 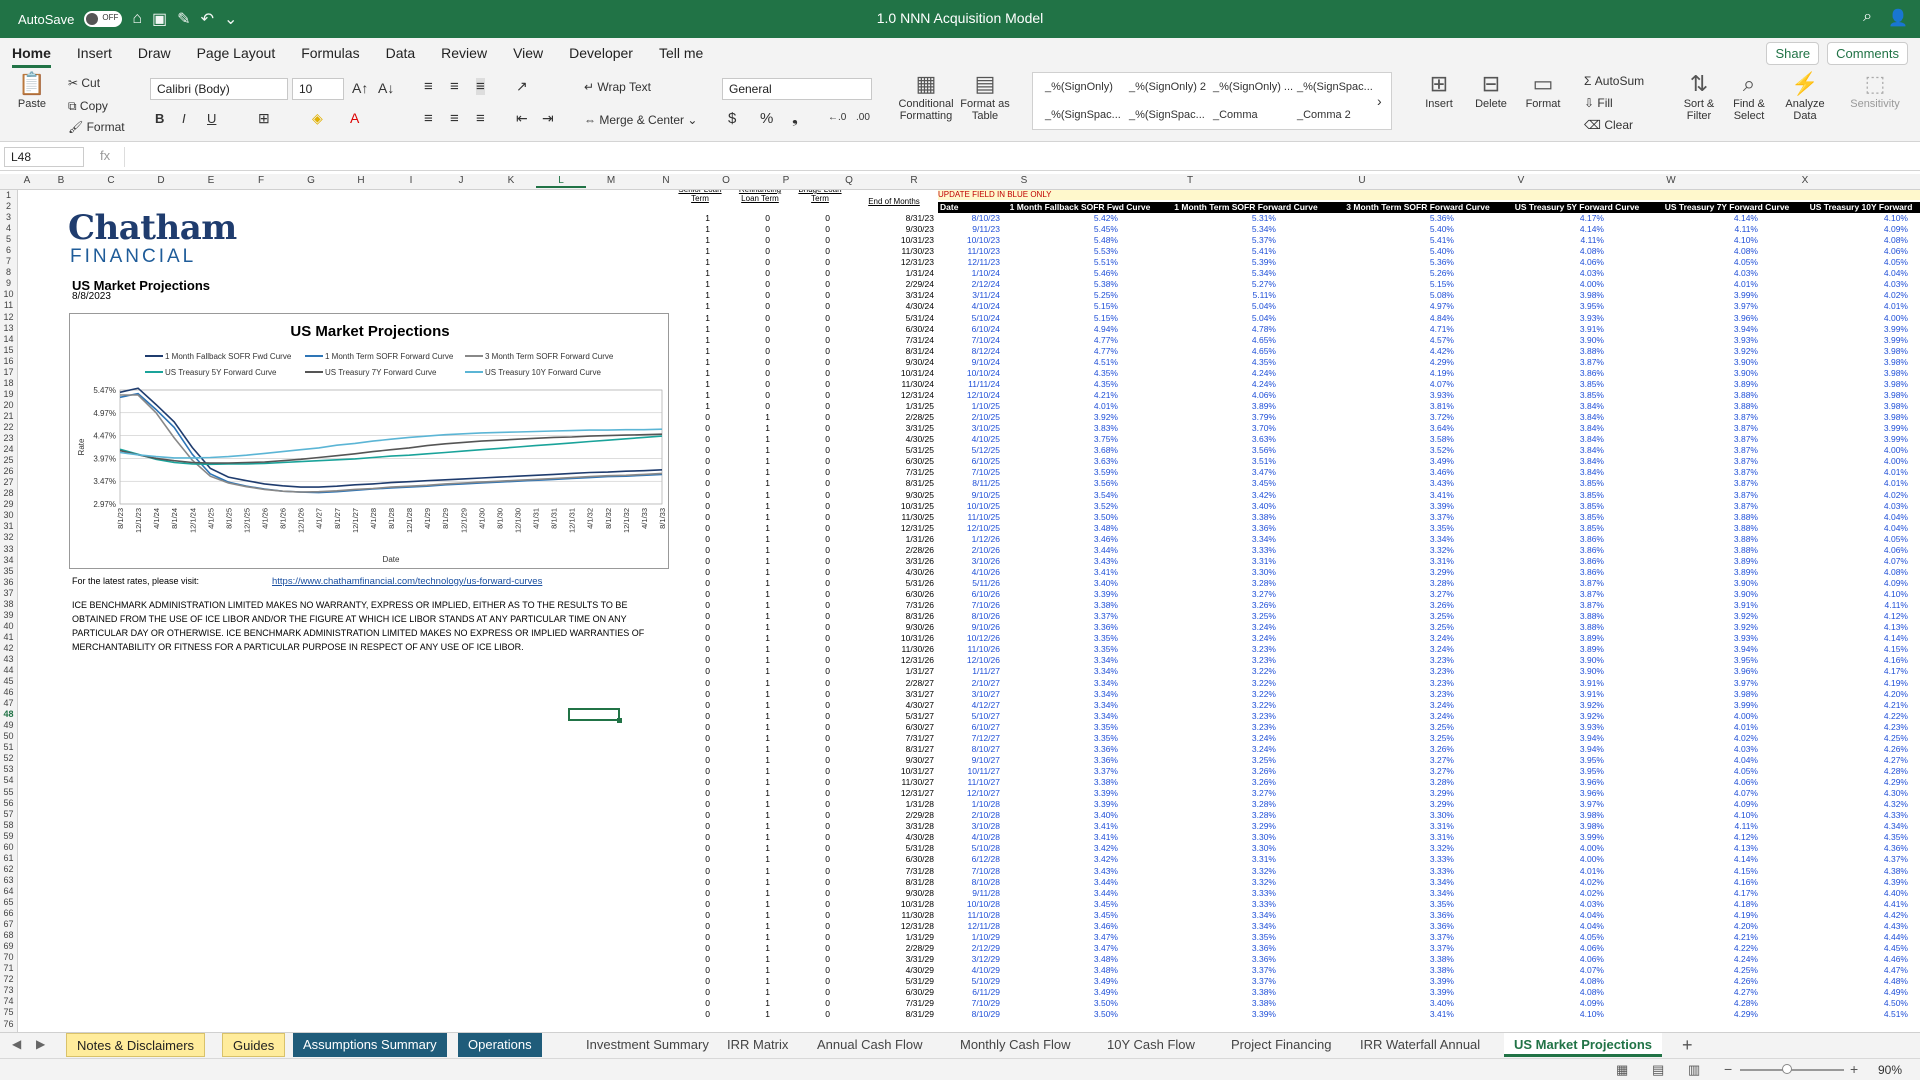 I want to click on cell-fallback-sofr: 4.77%, so click(x=1078, y=340).